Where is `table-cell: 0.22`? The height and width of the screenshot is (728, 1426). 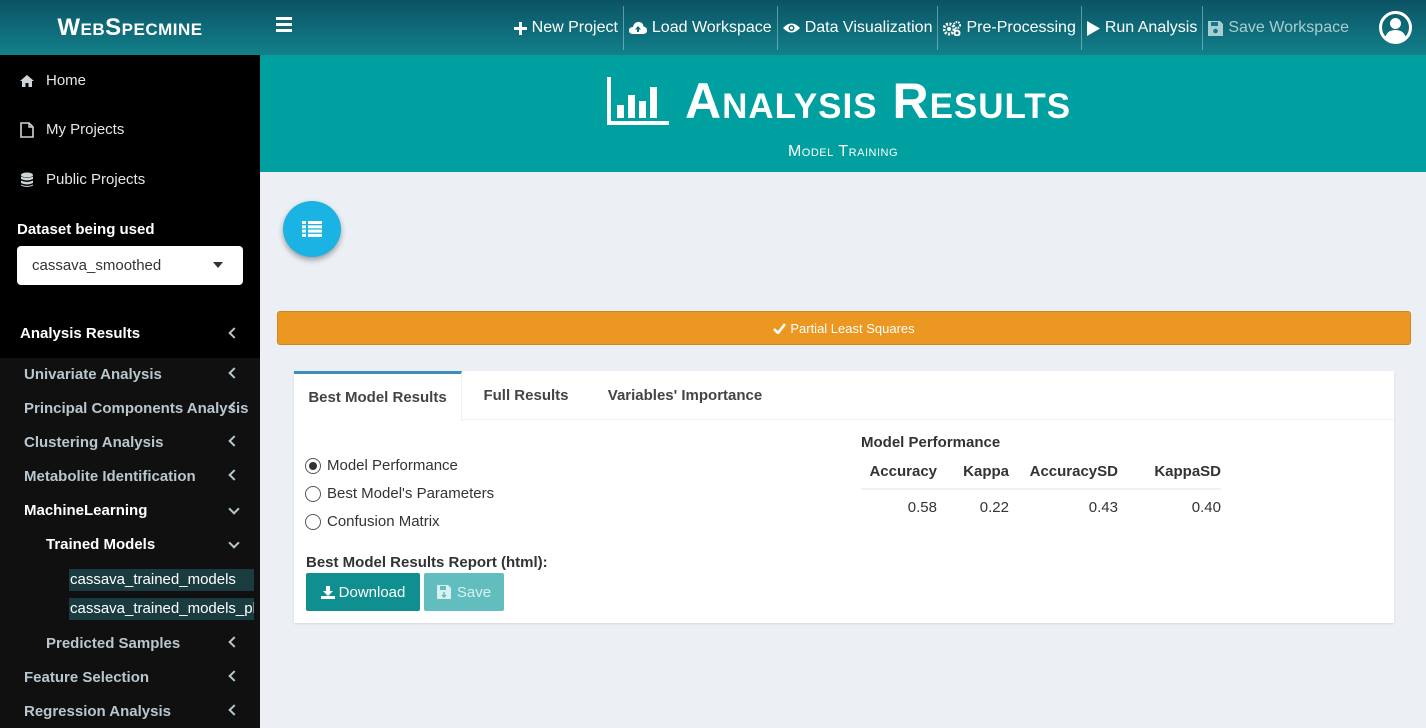
table-cell: 0.22 is located at coordinates (994, 507).